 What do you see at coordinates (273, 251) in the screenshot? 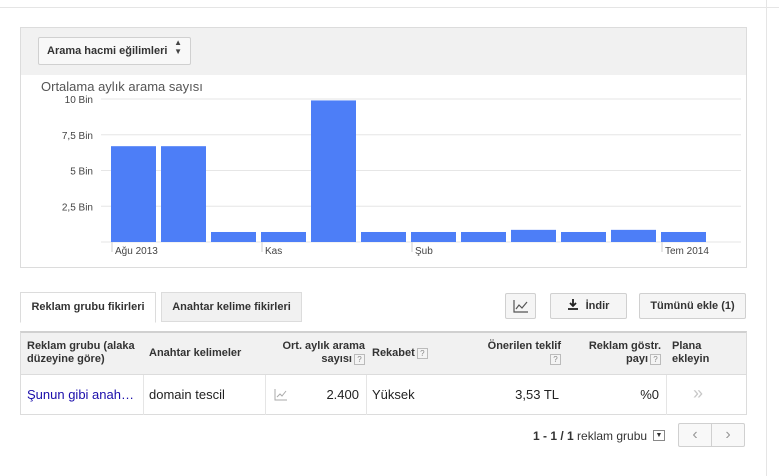
I see `x-tick-label: Kas` at bounding box center [273, 251].